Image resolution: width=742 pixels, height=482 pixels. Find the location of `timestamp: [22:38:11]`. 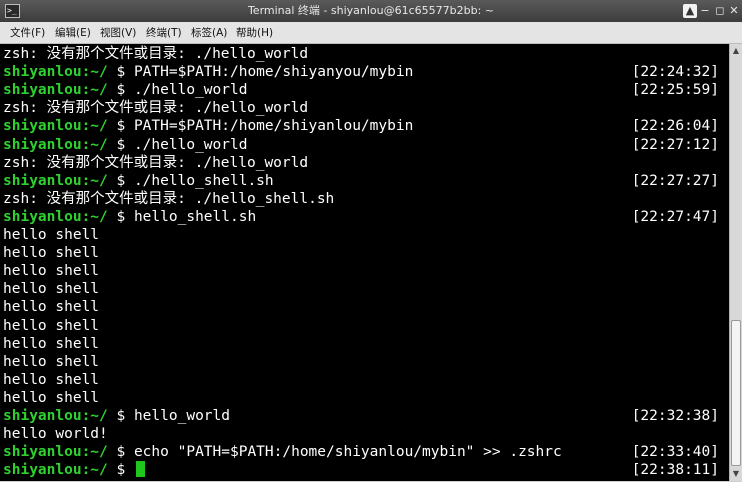

timestamp: [22:38:11] is located at coordinates (675, 470).